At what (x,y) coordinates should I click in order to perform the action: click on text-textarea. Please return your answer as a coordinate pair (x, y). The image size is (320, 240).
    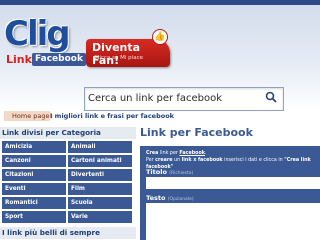
    Looking at the image, I should click on (233, 221).